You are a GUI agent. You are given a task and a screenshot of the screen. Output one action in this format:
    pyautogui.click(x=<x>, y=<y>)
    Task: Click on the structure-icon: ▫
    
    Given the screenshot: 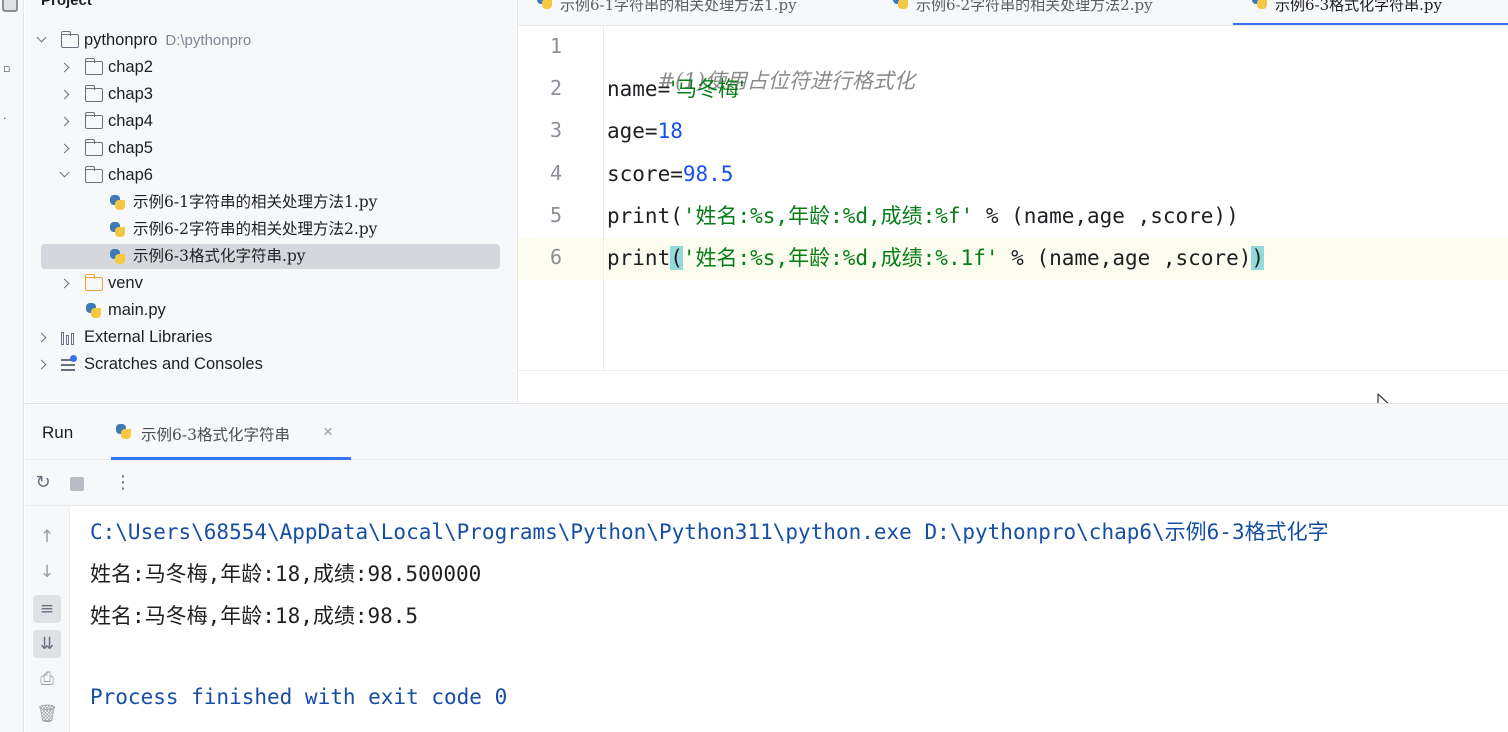 What is the action you would take?
    pyautogui.click(x=6, y=68)
    